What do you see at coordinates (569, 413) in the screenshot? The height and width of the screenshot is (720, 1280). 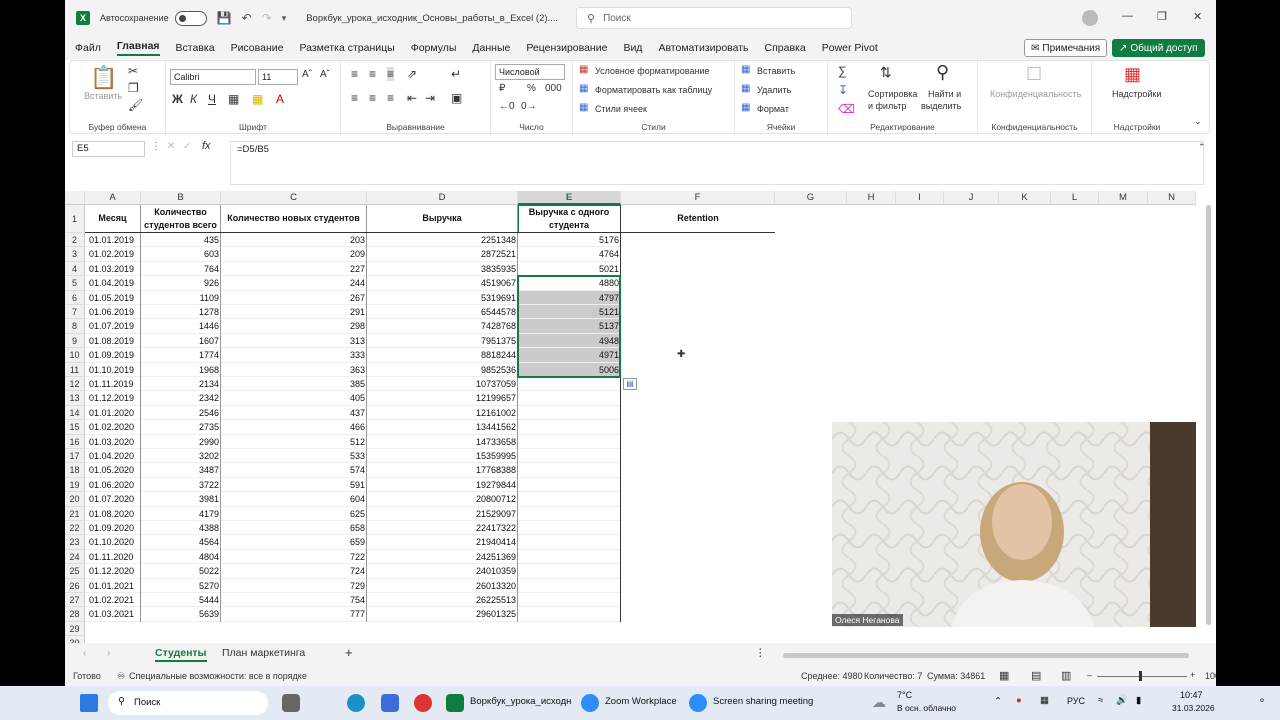 I see `cell-e14` at bounding box center [569, 413].